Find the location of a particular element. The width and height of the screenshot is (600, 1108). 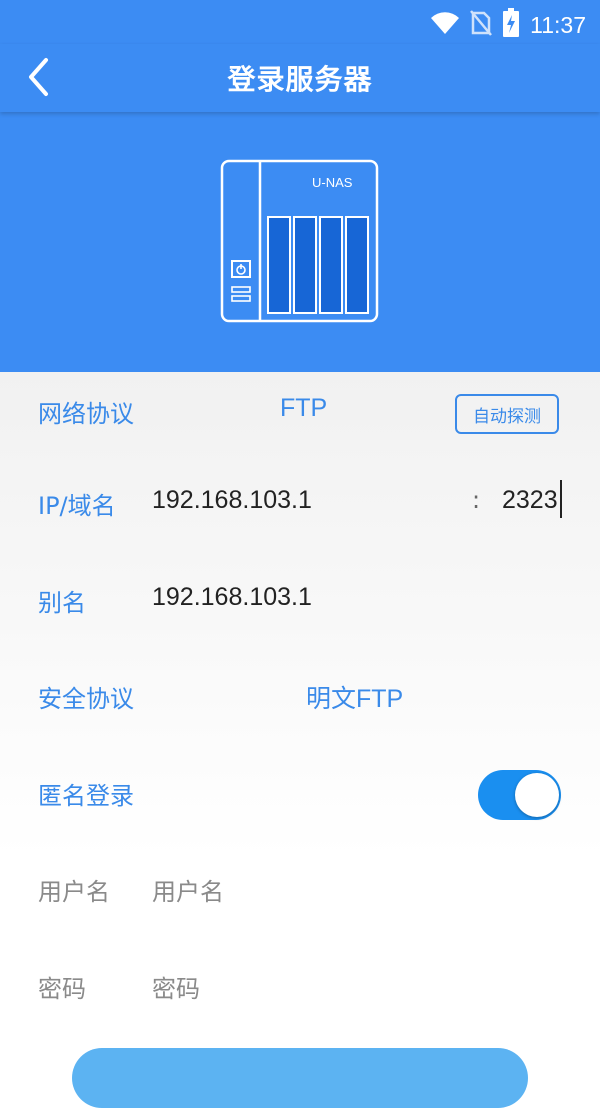

host-row: IP/域名 192.168.103.1 : 2323 is located at coordinates (300, 502).